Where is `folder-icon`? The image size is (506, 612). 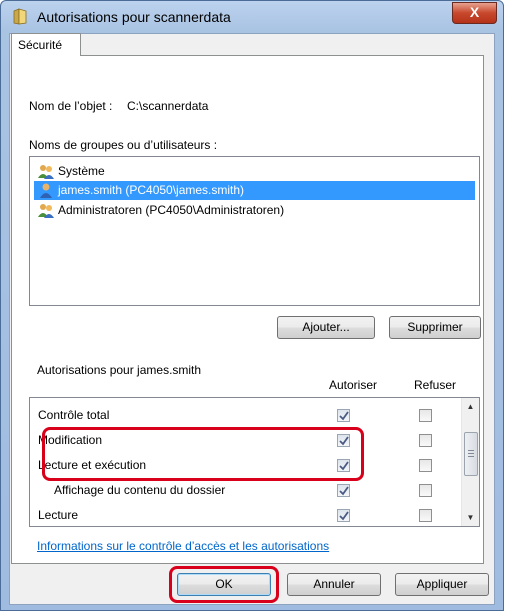 folder-icon is located at coordinates (20, 16).